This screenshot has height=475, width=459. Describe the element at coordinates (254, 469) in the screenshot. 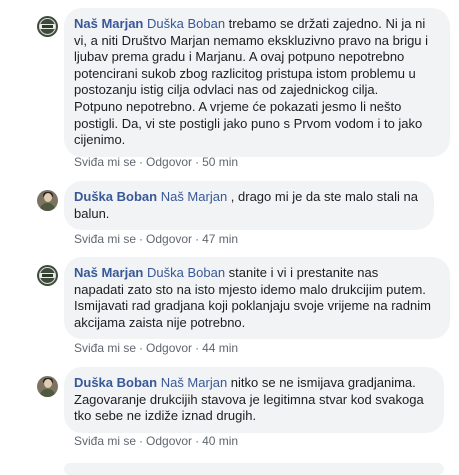

I see `next-comment-bubble` at that location.